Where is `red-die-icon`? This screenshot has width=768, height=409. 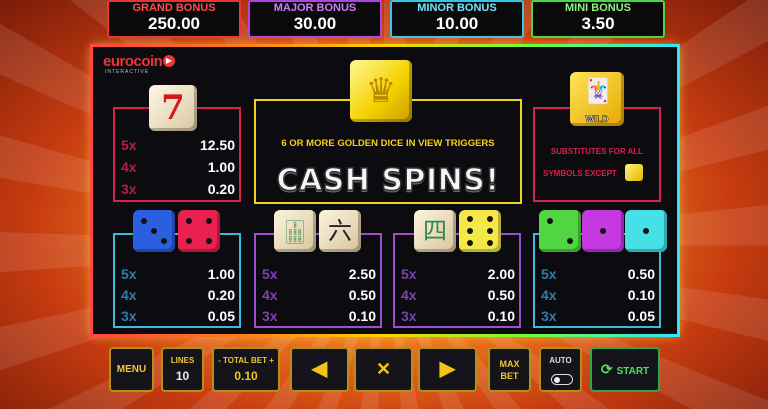
red-die-icon is located at coordinates (199, 231).